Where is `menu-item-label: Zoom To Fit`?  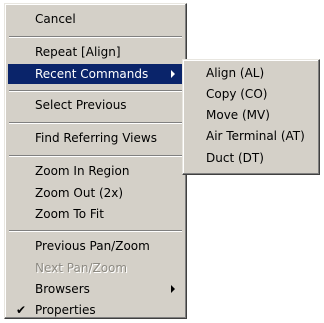 menu-item-label: Zoom To Fit is located at coordinates (69, 214).